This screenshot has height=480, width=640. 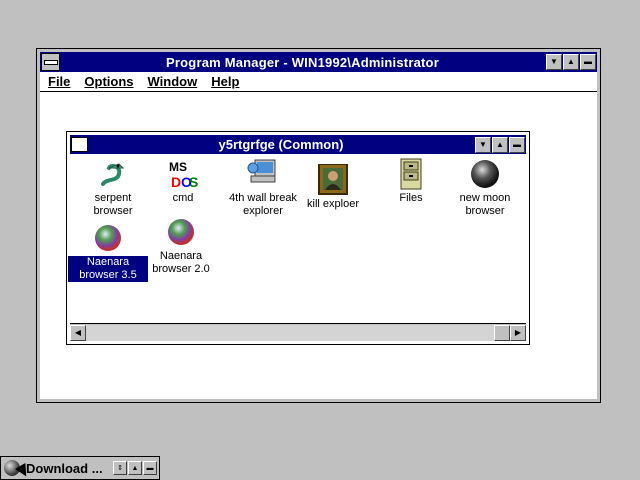 I want to click on portrait-icon, so click(x=333, y=179).